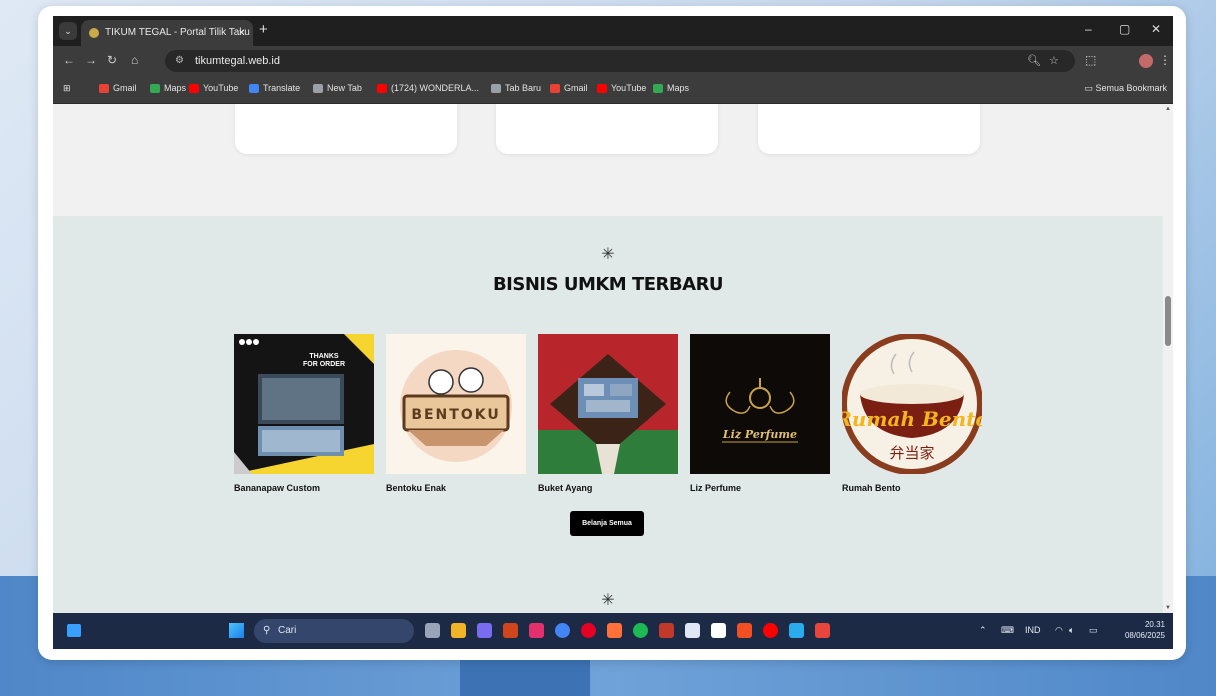  Describe the element at coordinates (1033, 630) in the screenshot. I see `language-indicator: IND` at that location.